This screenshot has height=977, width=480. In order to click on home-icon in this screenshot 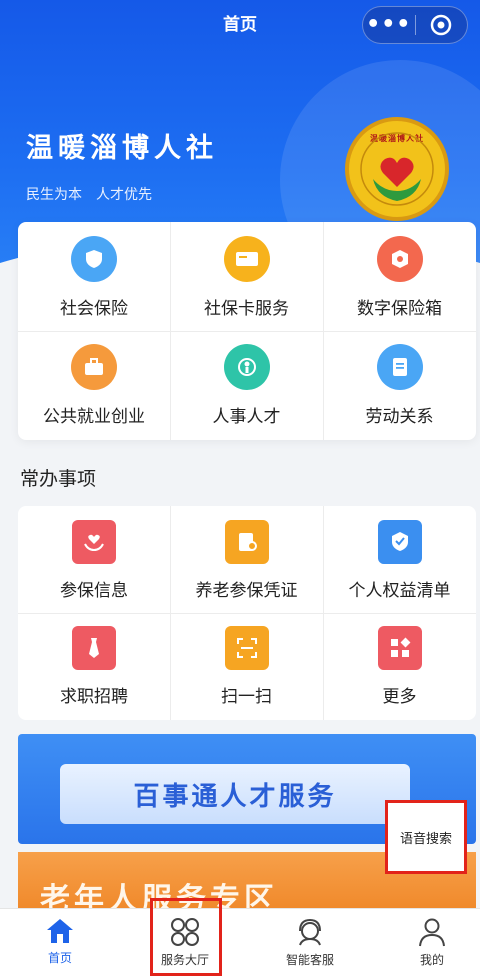, I will do `click(60, 931)`.